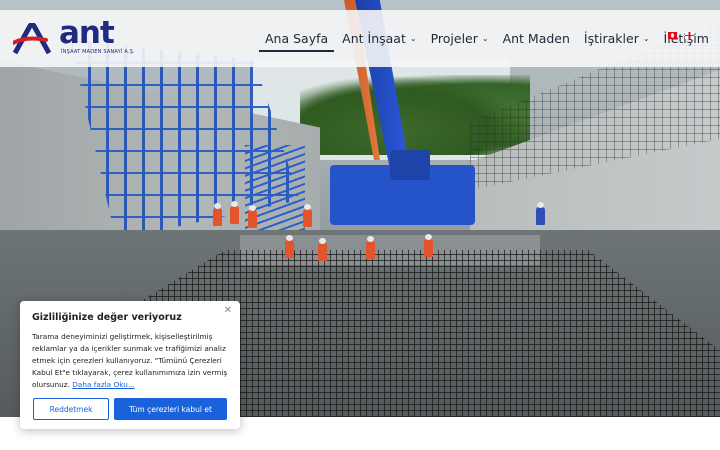 The width and height of the screenshot is (720, 450). I want to click on close-icon: ✕, so click(228, 310).